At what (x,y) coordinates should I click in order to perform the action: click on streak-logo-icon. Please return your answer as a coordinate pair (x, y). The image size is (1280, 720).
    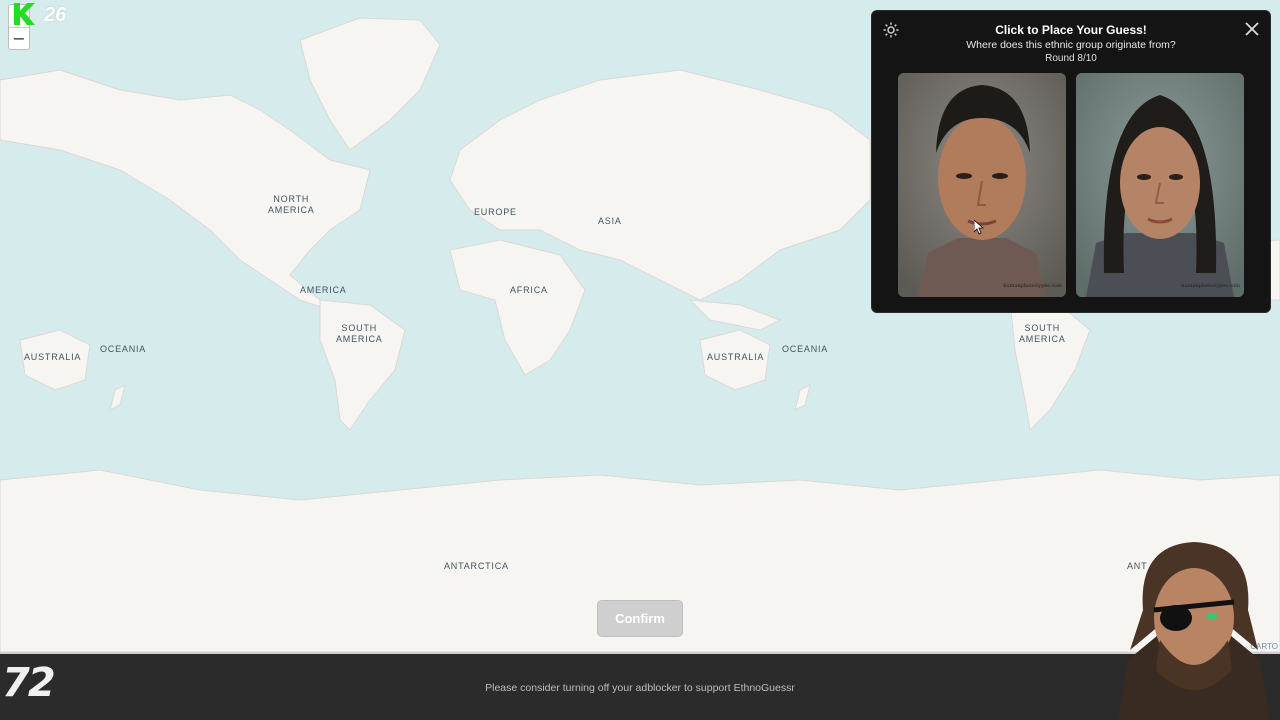
    Looking at the image, I should click on (24, 14).